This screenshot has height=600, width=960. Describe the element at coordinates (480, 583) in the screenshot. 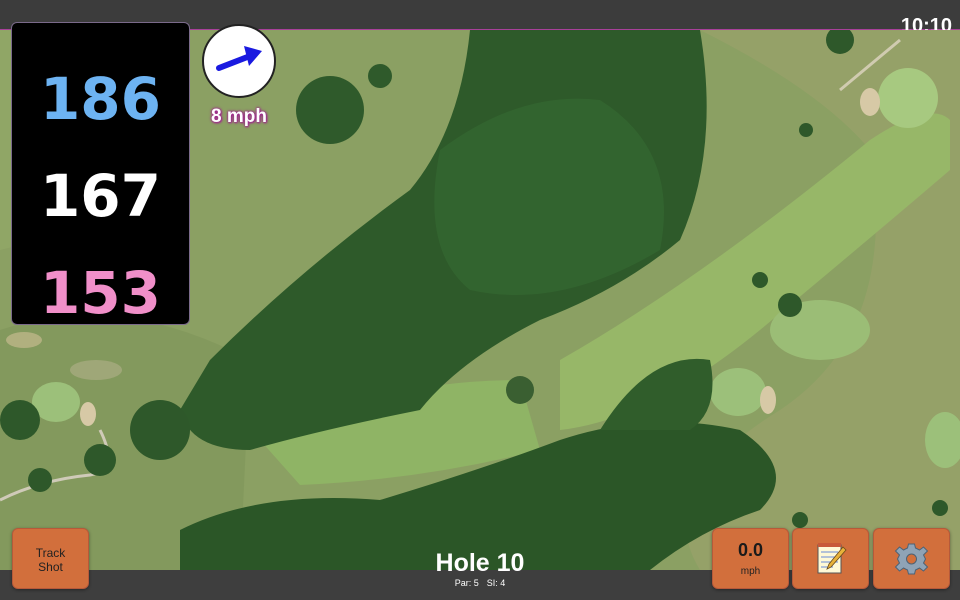

I see `hole-info: Par: 5 SI: 4` at that location.